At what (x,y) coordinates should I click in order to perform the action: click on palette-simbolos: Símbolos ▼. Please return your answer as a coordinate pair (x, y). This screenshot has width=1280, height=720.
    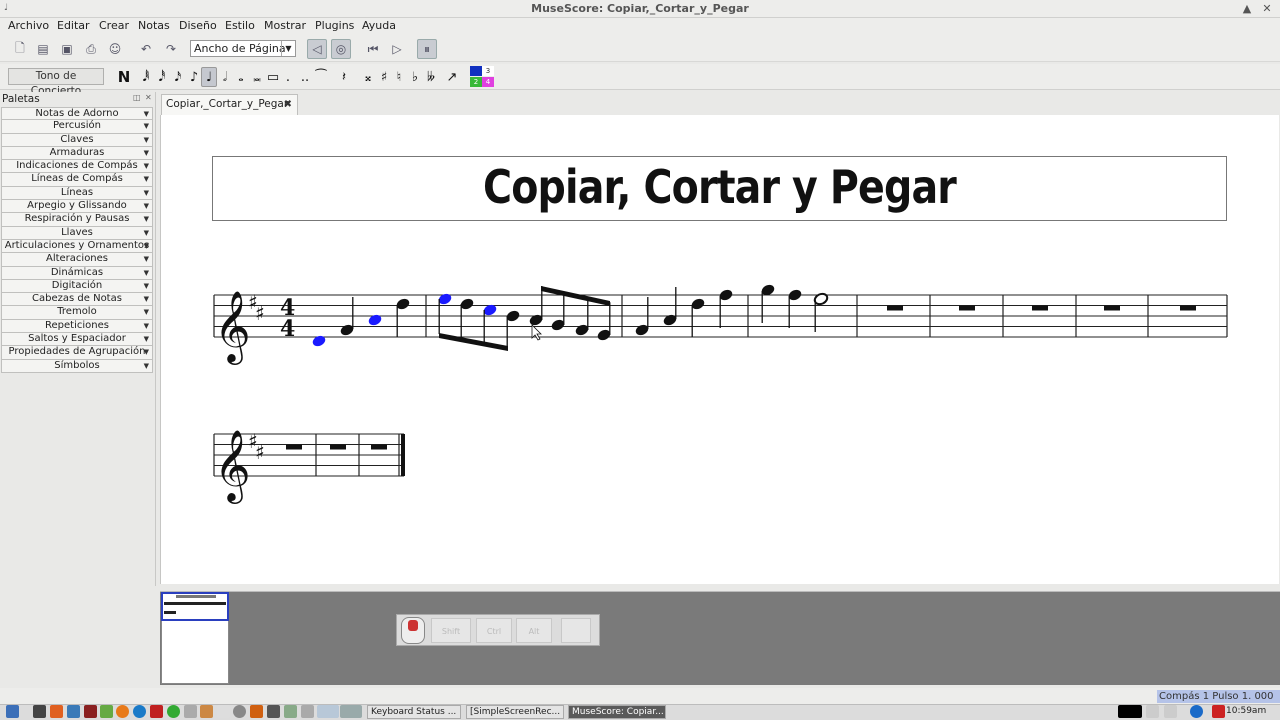
    Looking at the image, I should click on (77, 366).